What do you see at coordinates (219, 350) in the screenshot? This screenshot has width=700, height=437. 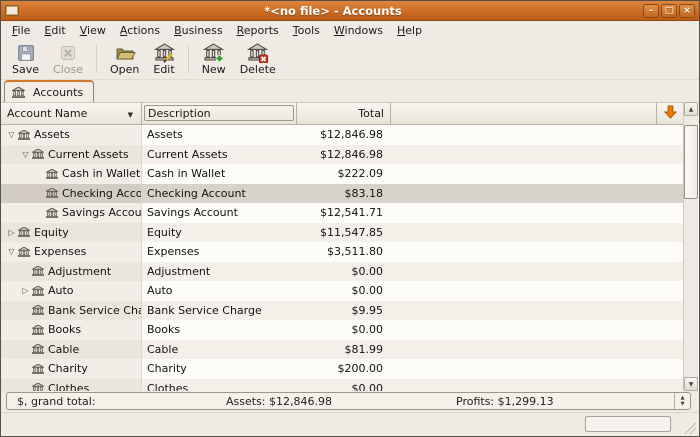 I see `account-description-cell: Cable` at bounding box center [219, 350].